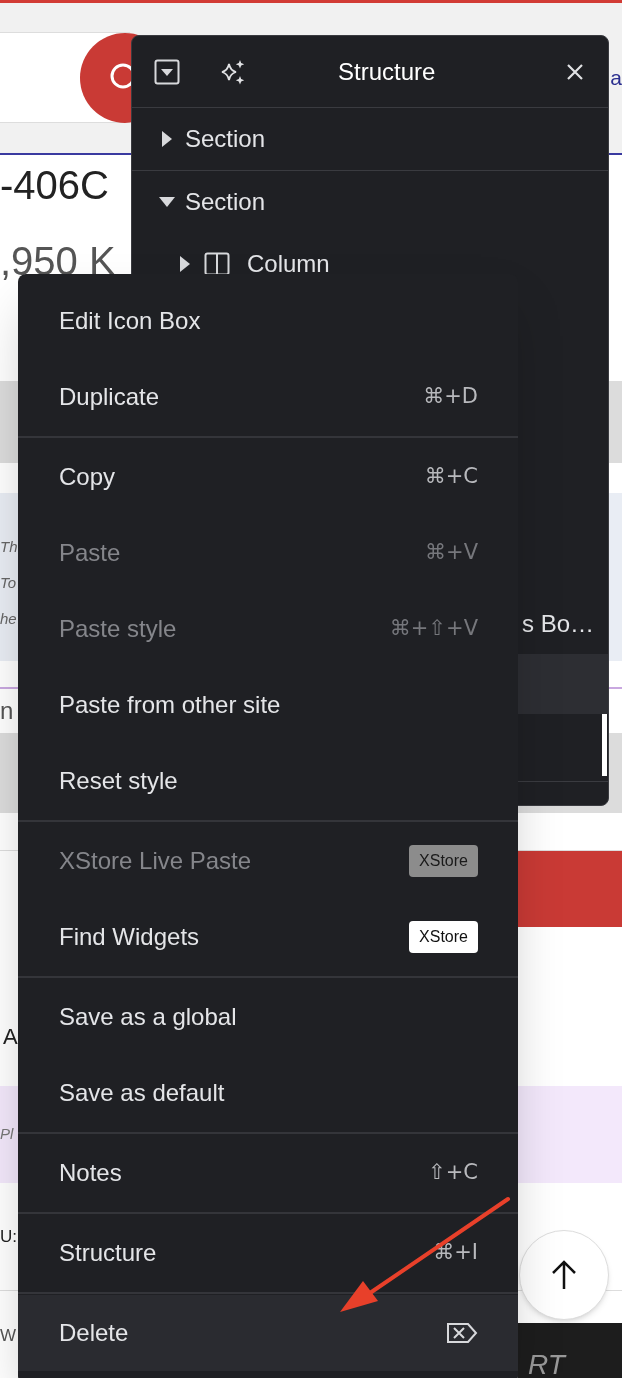 Image resolution: width=622 pixels, height=1378 pixels. I want to click on menu-item: Save as a global, so click(268, 1017).